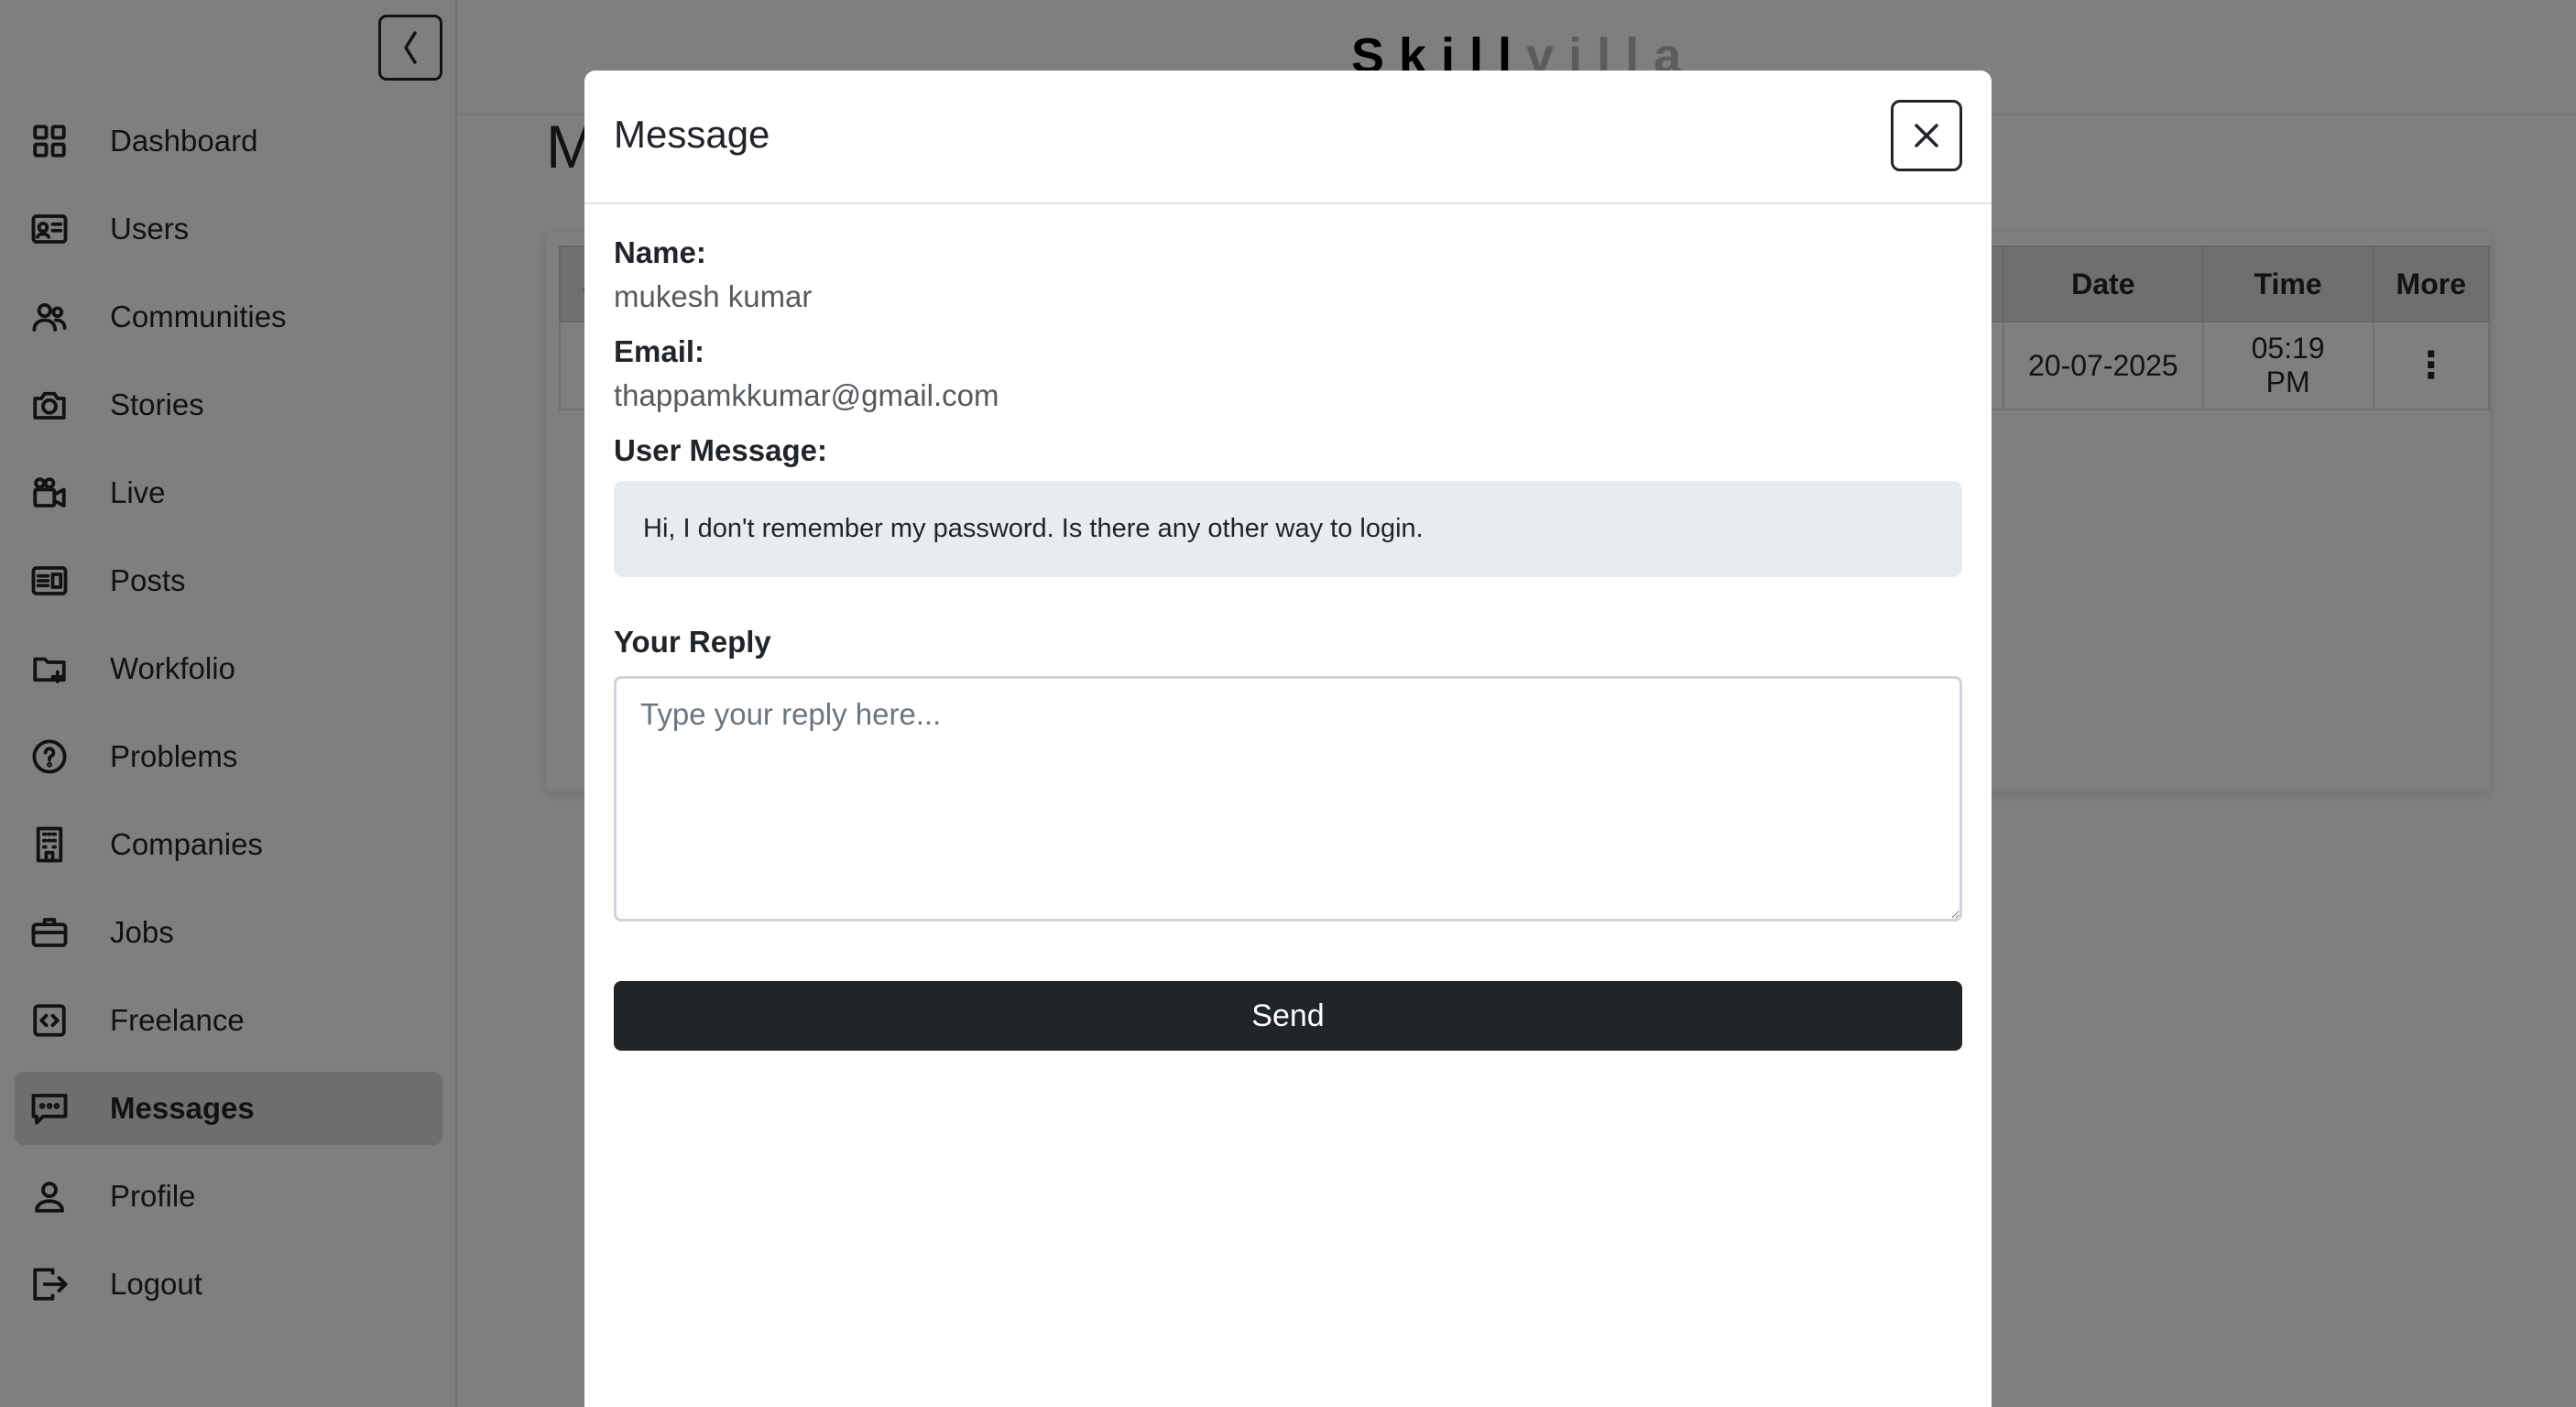  What do you see at coordinates (1288, 799) in the screenshot?
I see `reply-textarea` at bounding box center [1288, 799].